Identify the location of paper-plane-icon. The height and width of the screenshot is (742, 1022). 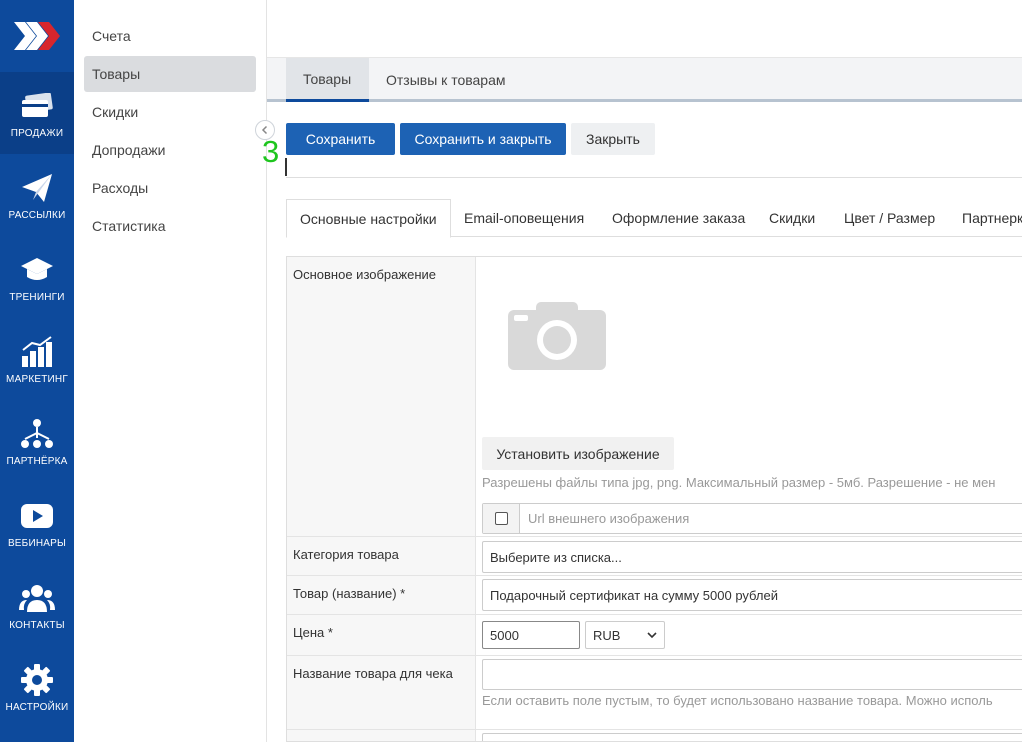
(37, 188).